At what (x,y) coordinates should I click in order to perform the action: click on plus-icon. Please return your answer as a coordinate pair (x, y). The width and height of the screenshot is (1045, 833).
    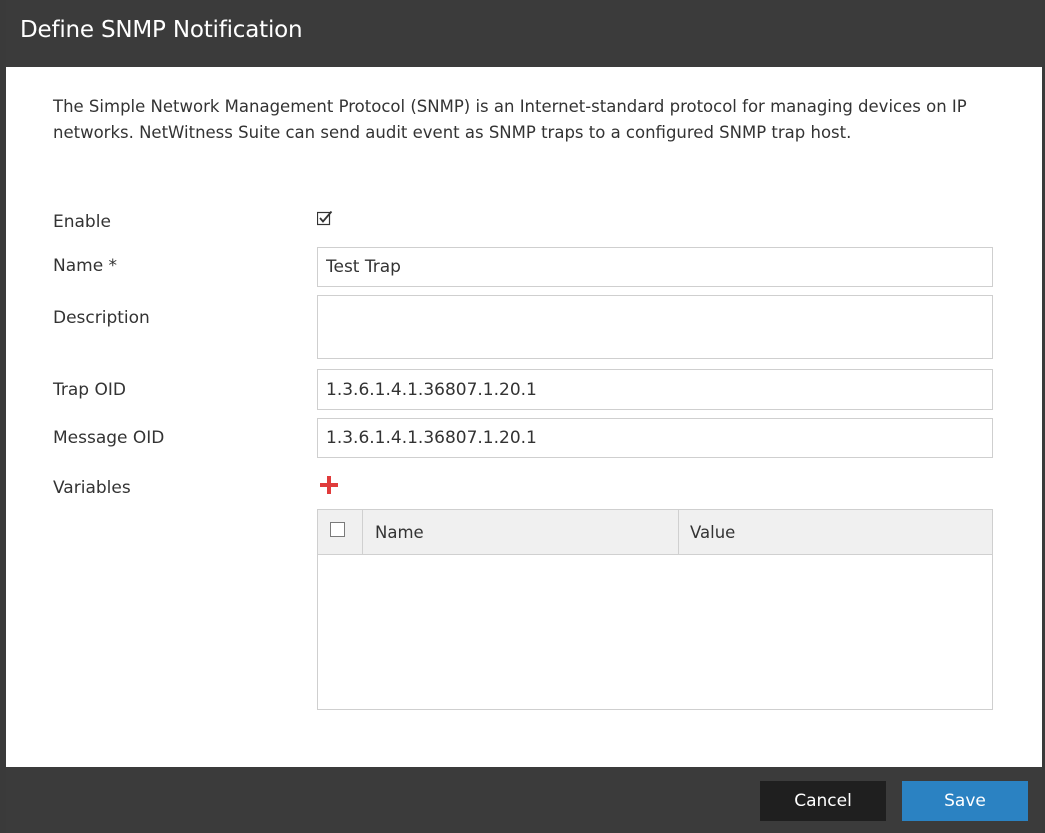
    Looking at the image, I should click on (329, 485).